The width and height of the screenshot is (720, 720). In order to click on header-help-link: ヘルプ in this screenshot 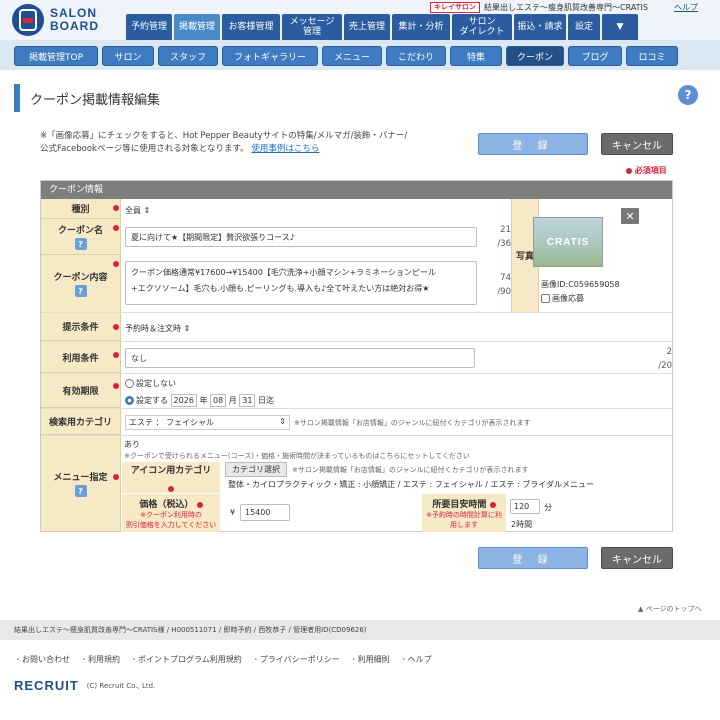, I will do `click(686, 7)`.